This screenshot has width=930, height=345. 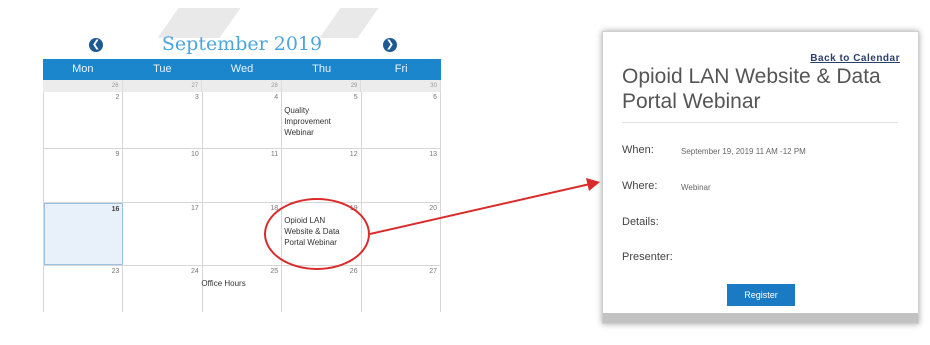 I want to click on register-button: Register, so click(x=761, y=295).